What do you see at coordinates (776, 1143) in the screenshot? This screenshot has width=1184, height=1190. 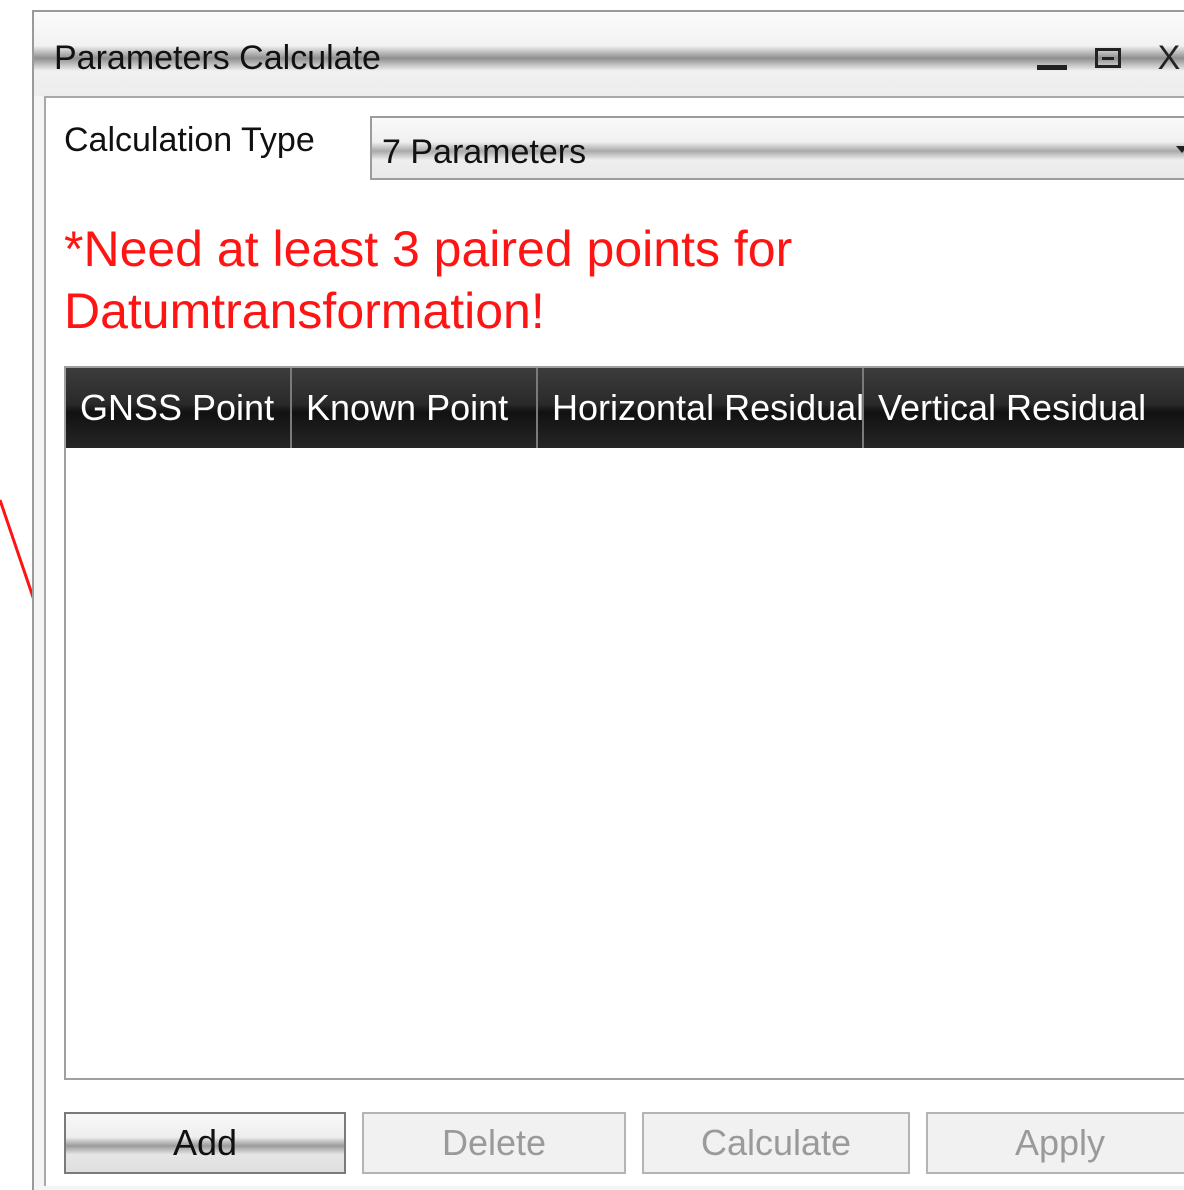 I see `calculate-button: Calculate` at bounding box center [776, 1143].